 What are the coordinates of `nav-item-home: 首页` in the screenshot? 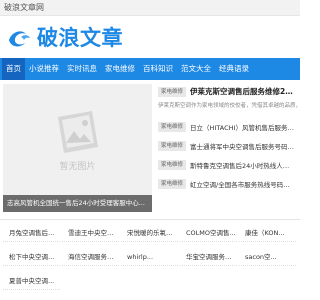 It's located at (13, 69).